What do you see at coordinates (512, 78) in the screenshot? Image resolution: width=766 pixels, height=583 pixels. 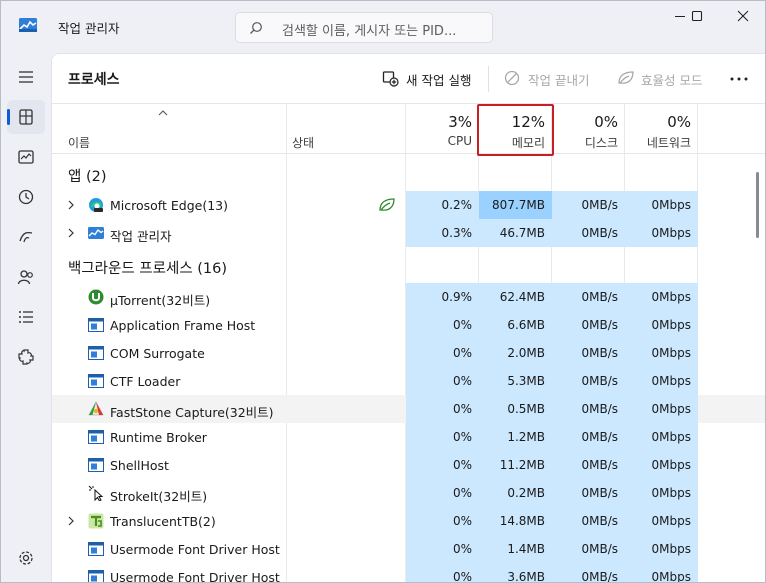 I see `end-task-icon` at bounding box center [512, 78].